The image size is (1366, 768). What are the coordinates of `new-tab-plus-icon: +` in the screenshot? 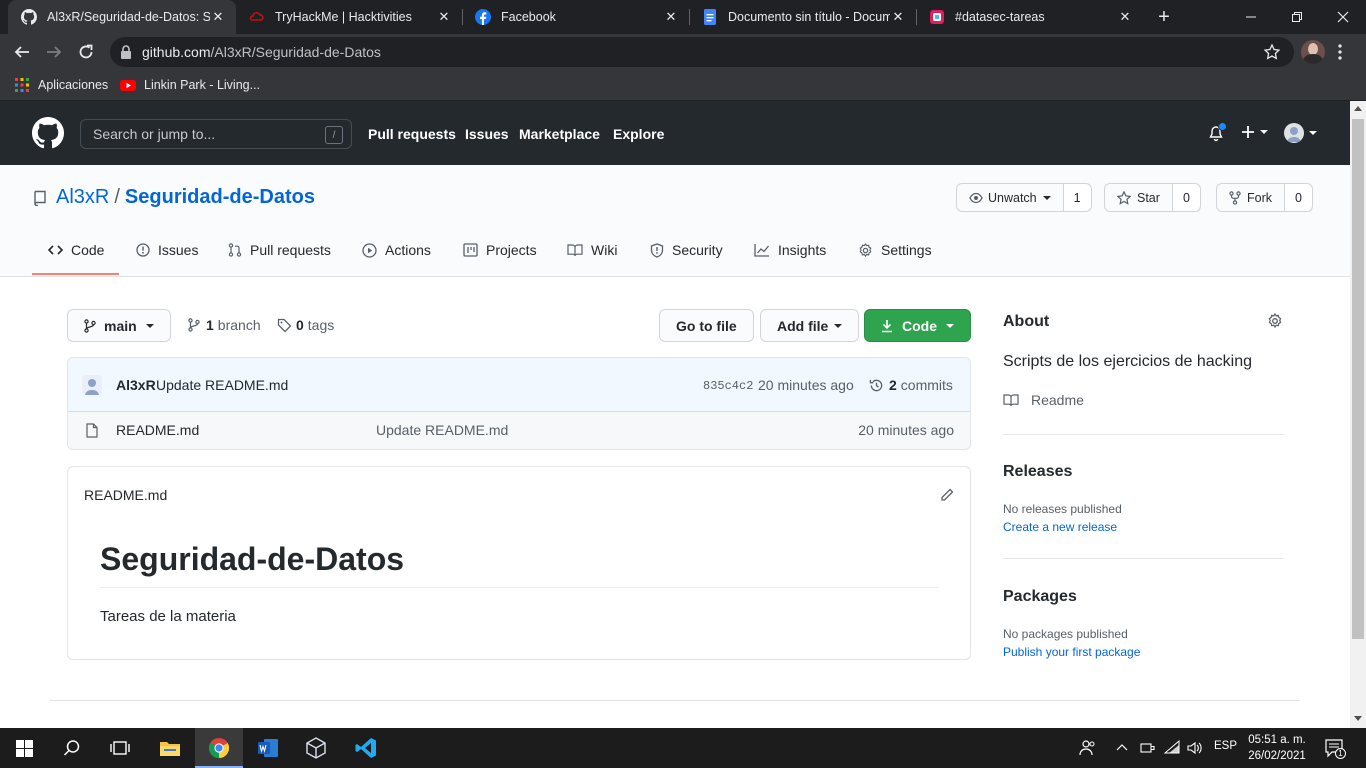 It's located at (1164, 17).